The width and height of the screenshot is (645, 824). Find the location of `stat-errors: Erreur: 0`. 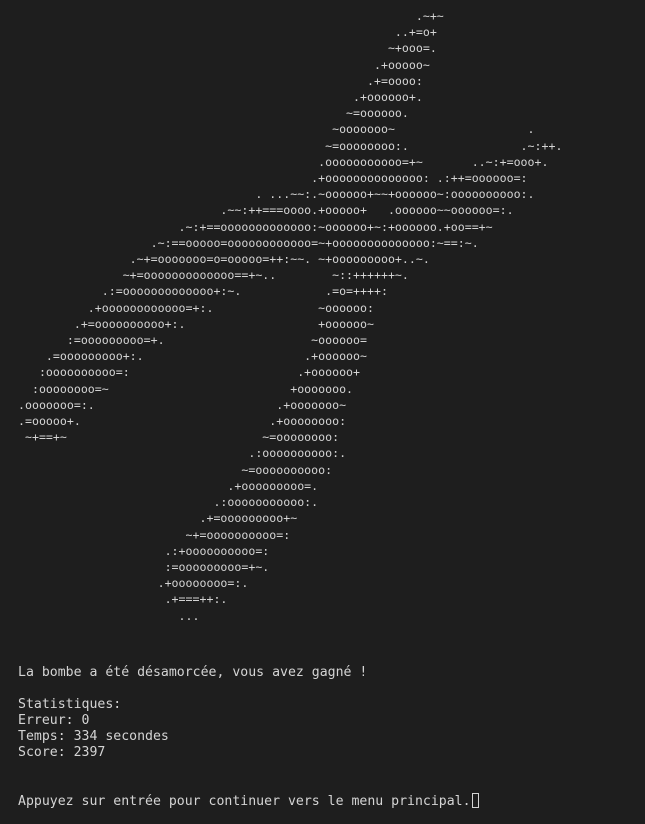

stat-errors: Erreur: 0 is located at coordinates (54, 720).